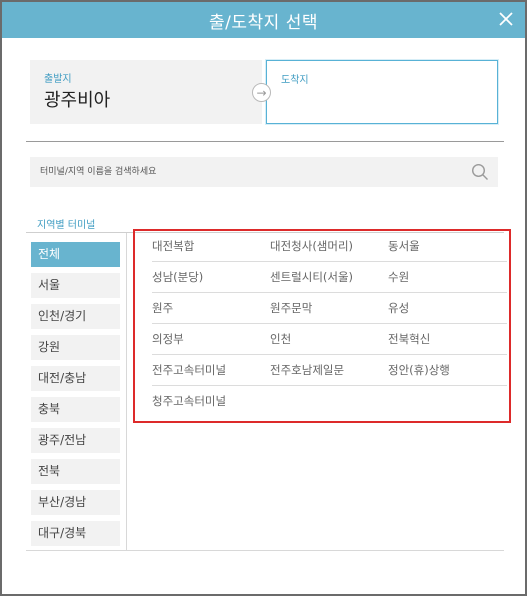 This screenshot has width=527, height=596. I want to click on terminal-item: 수원, so click(447, 277).